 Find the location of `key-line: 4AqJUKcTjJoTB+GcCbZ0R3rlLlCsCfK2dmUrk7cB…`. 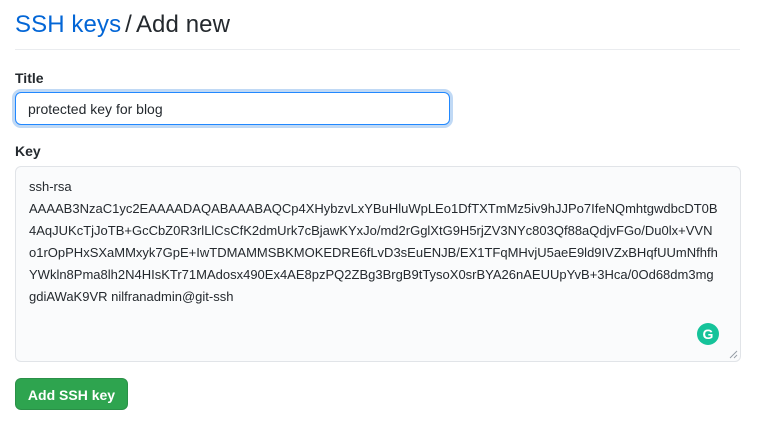

key-line: 4AqJUKcTjJoTB+GcCbZ0R3rlLlCsCfK2dmUrk7cB… is located at coordinates (371, 230).